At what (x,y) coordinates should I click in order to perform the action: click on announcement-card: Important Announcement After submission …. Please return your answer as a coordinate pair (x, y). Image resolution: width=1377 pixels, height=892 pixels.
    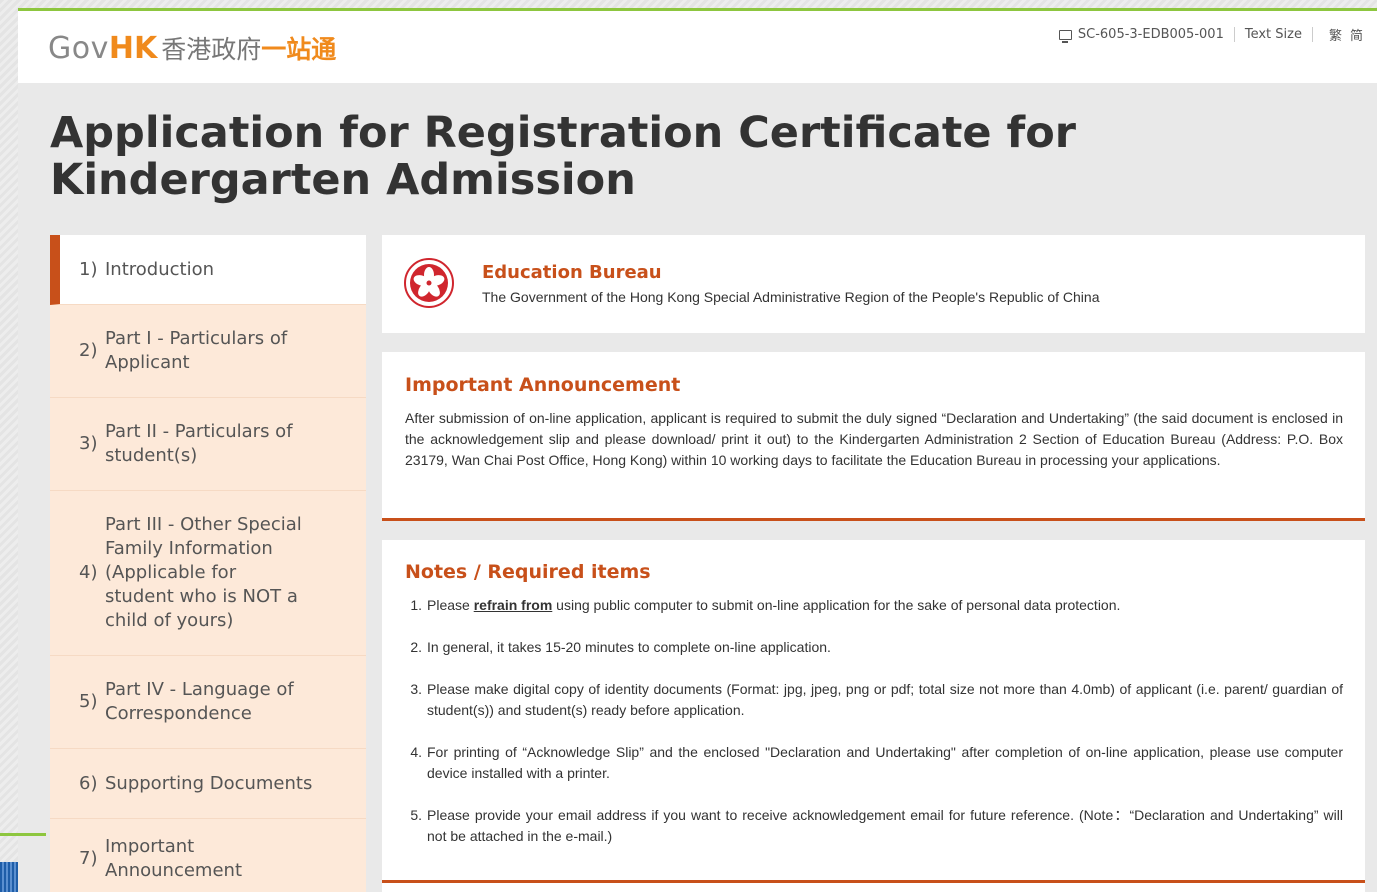
    Looking at the image, I should click on (873, 436).